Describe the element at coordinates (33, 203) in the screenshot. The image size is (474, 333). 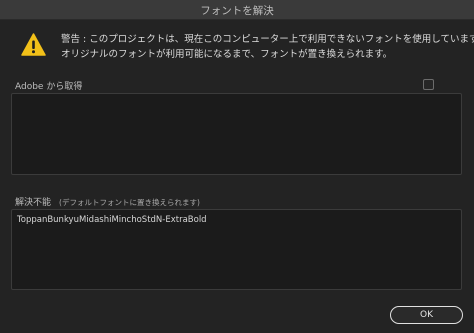
I see `unresolved-section-title: 解決不能` at that location.